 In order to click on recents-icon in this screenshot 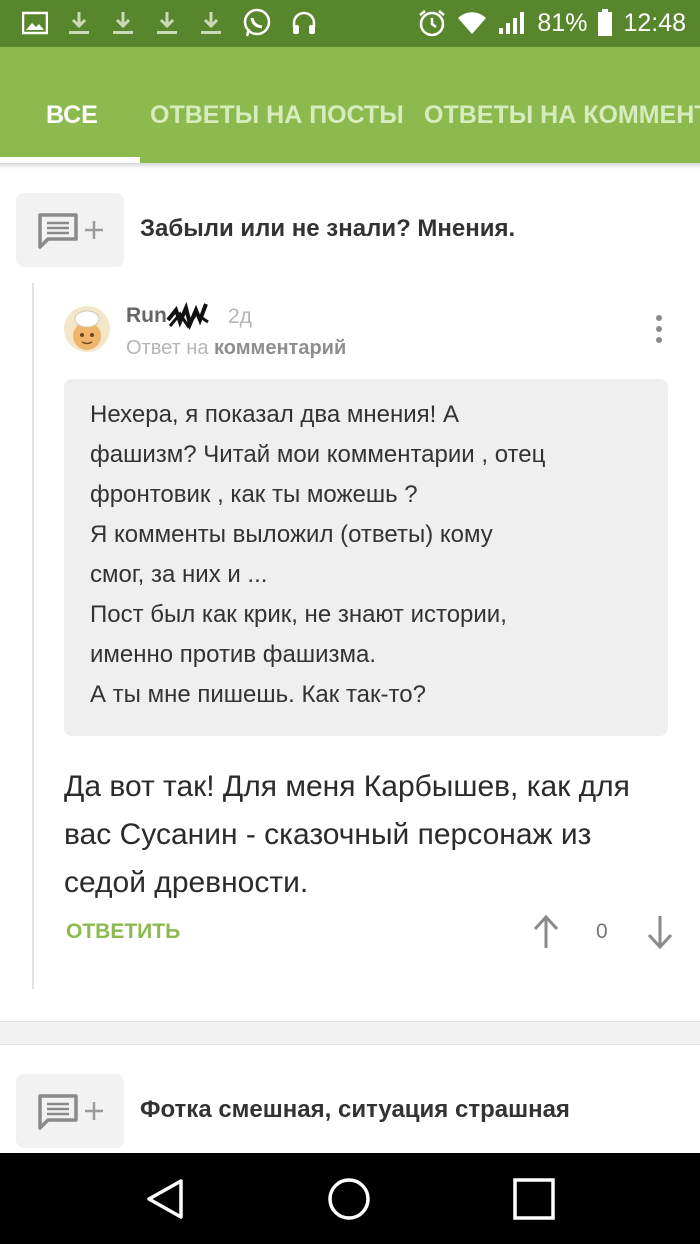, I will do `click(534, 1199)`.